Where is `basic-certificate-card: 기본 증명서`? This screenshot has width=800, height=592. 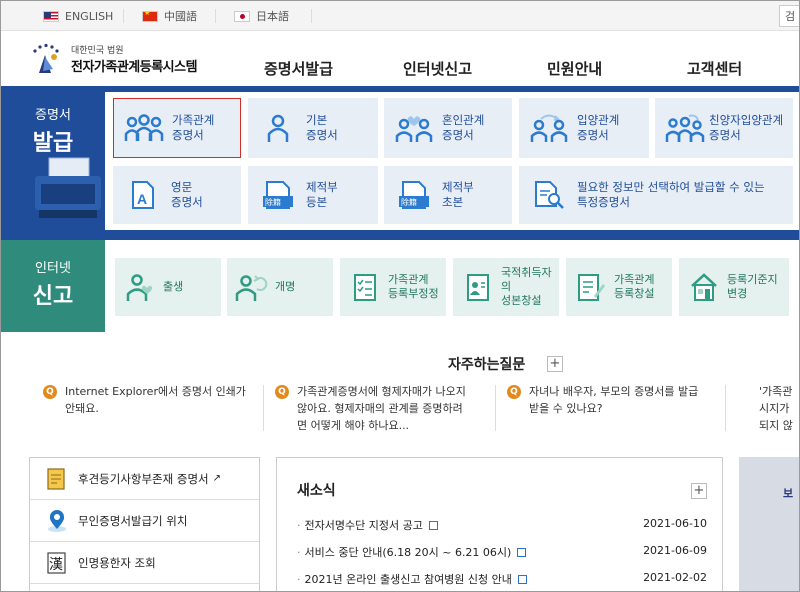
basic-certificate-card: 기본 증명서 is located at coordinates (313, 128).